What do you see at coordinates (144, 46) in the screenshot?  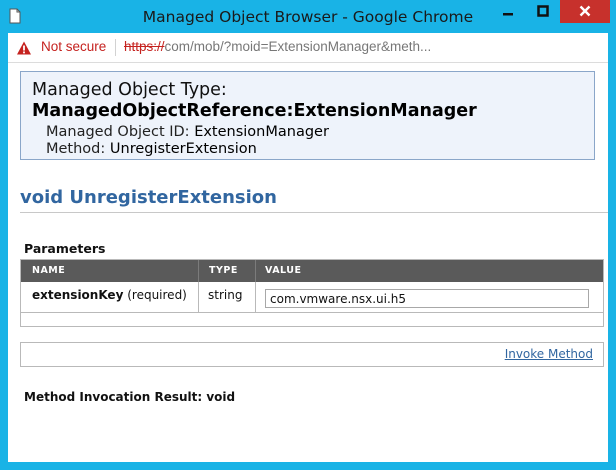 I see `url-scheme: https://` at bounding box center [144, 46].